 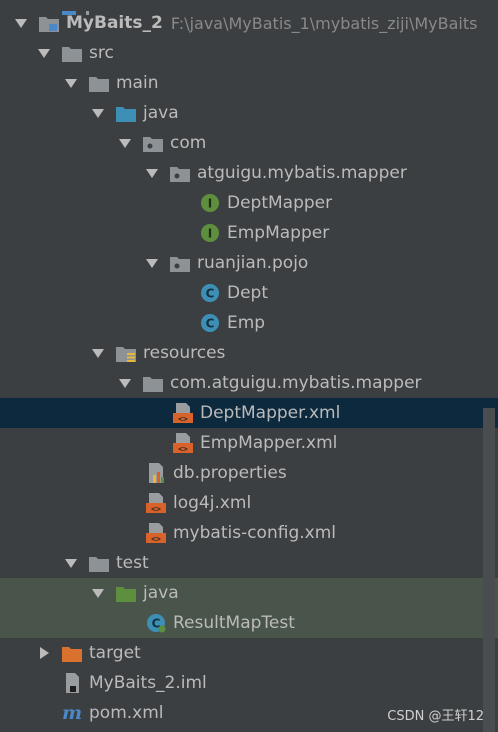 What do you see at coordinates (188, 143) in the screenshot?
I see `com-label: com` at bounding box center [188, 143].